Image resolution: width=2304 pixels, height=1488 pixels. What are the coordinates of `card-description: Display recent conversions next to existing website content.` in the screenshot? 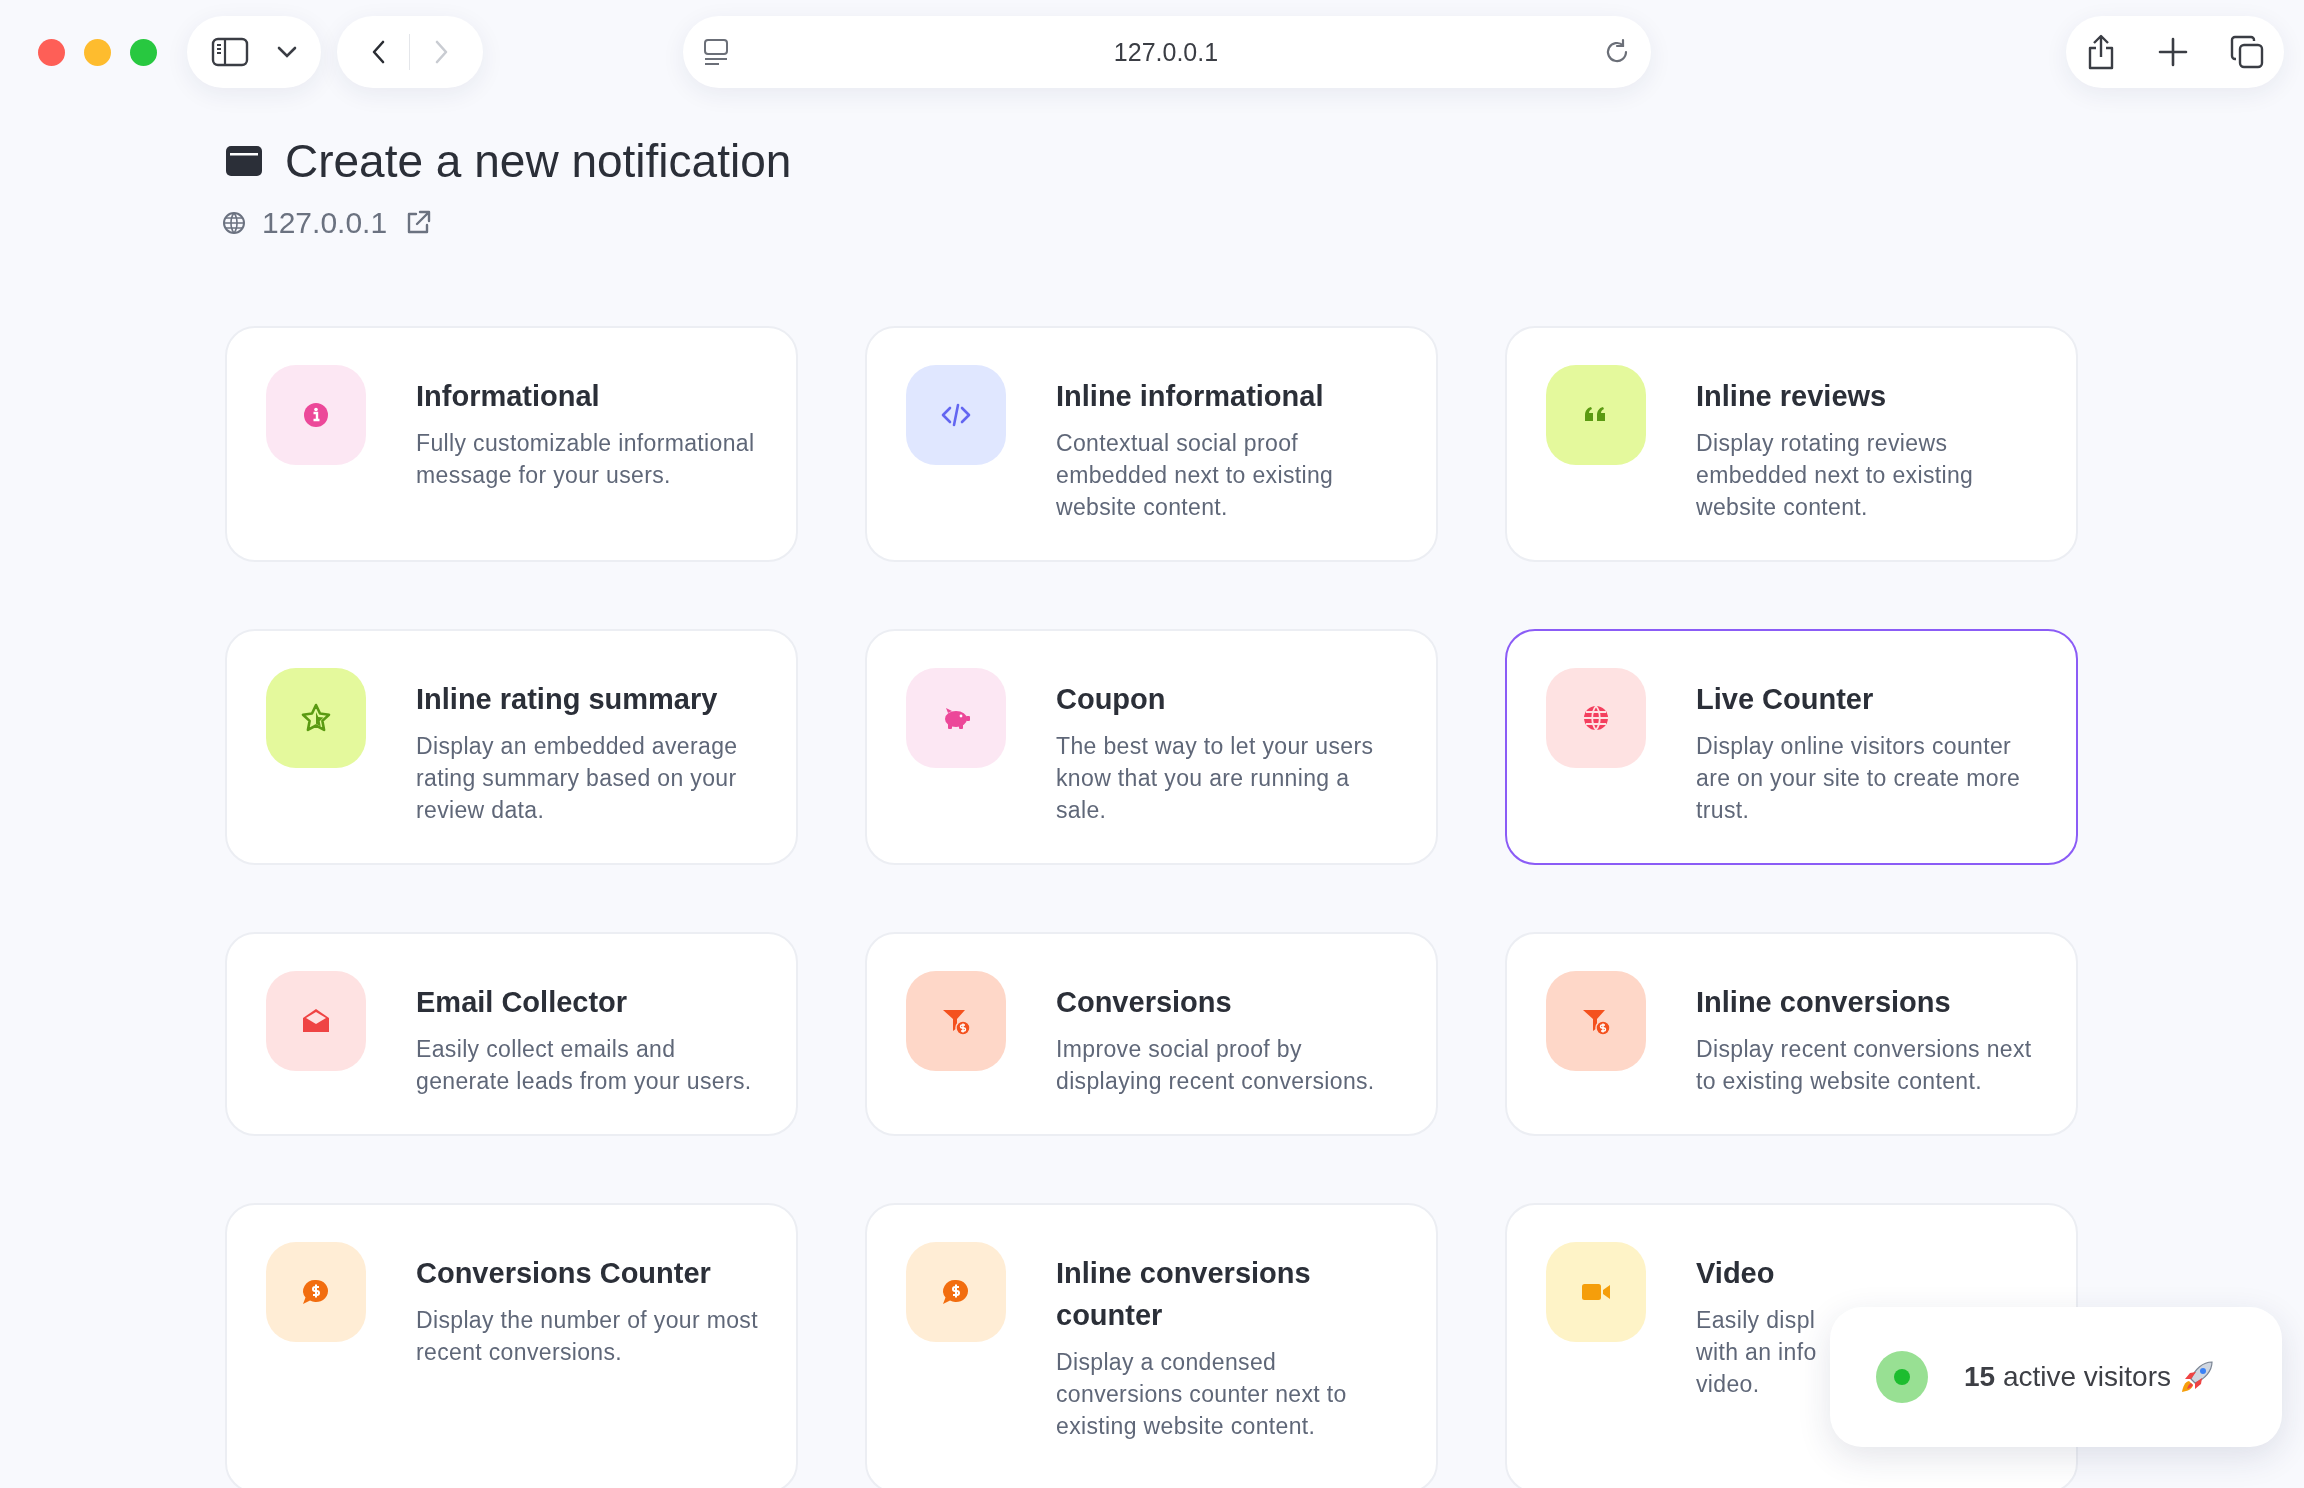 It's located at (1864, 1065).